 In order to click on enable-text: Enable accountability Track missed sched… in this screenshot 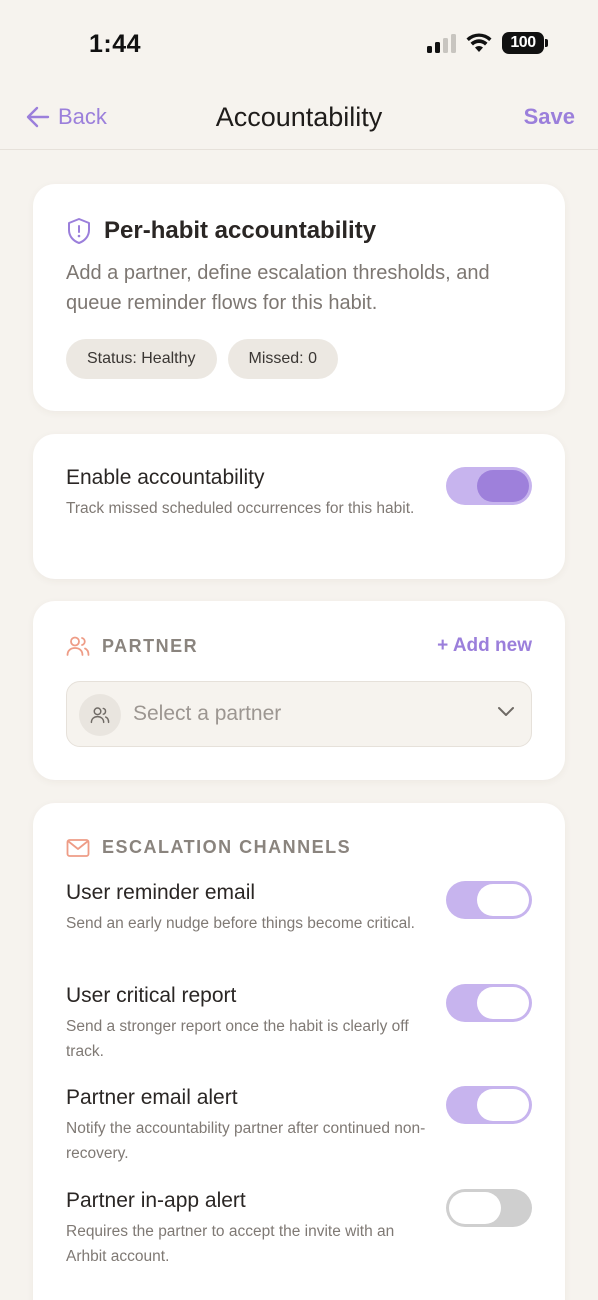, I will do `click(251, 493)`.